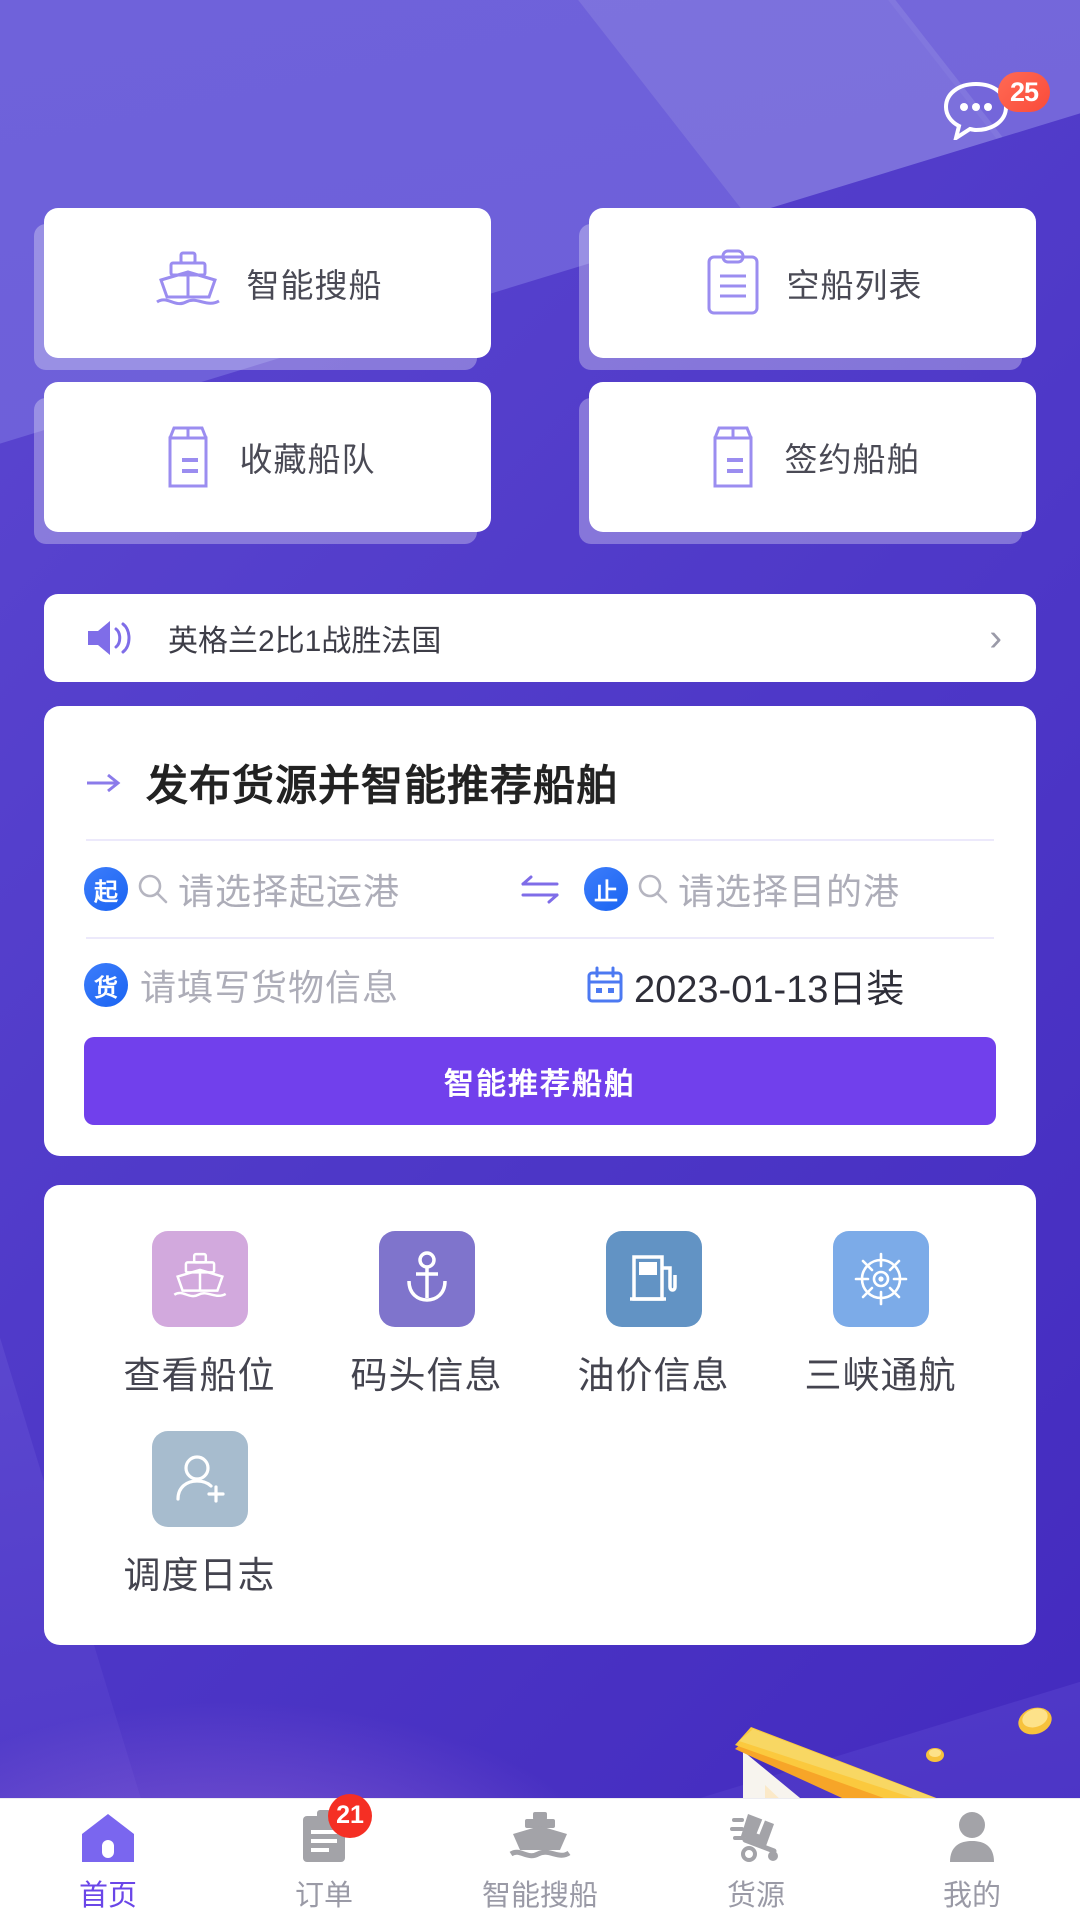 This screenshot has height=1920, width=1080. What do you see at coordinates (971, 1895) in the screenshot?
I see `tab-label: 我的` at bounding box center [971, 1895].